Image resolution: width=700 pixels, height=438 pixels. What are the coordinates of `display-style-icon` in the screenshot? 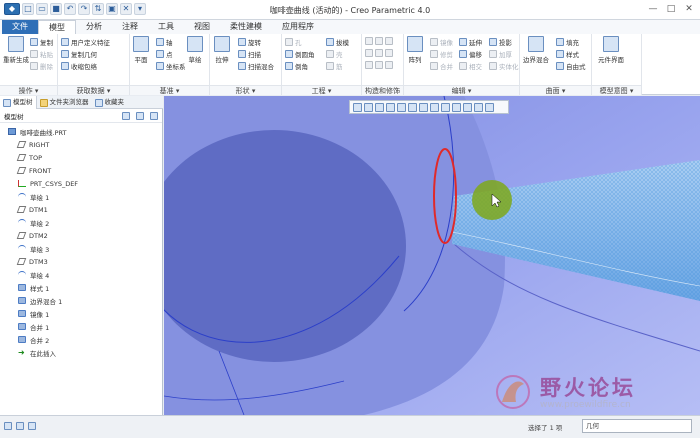 It's located at (412, 107).